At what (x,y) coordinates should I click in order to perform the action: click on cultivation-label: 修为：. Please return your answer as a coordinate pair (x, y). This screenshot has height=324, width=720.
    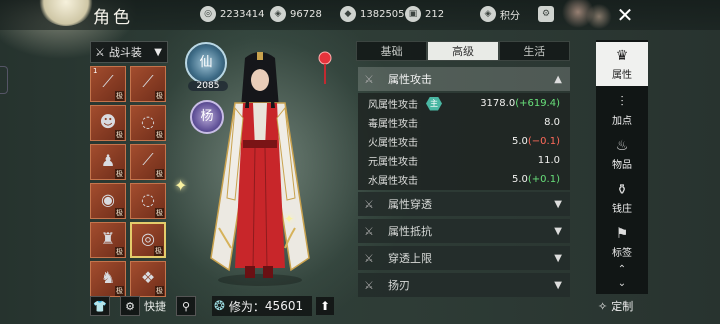
    Looking at the image, I should click on (246, 306).